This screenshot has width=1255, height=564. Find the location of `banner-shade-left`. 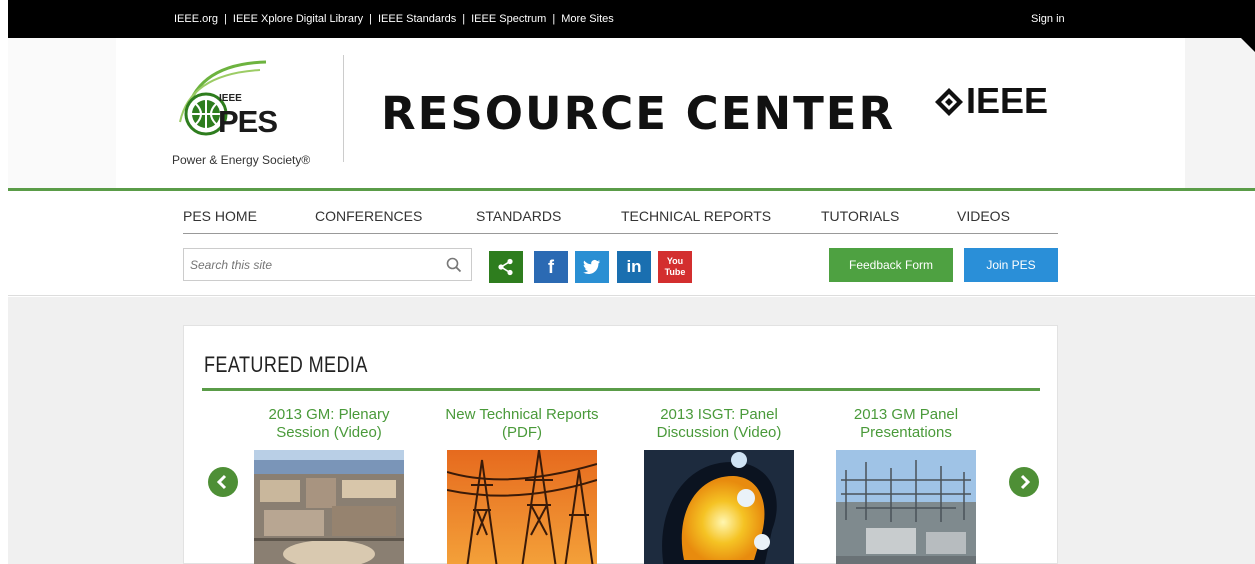

banner-shade-left is located at coordinates (62, 113).